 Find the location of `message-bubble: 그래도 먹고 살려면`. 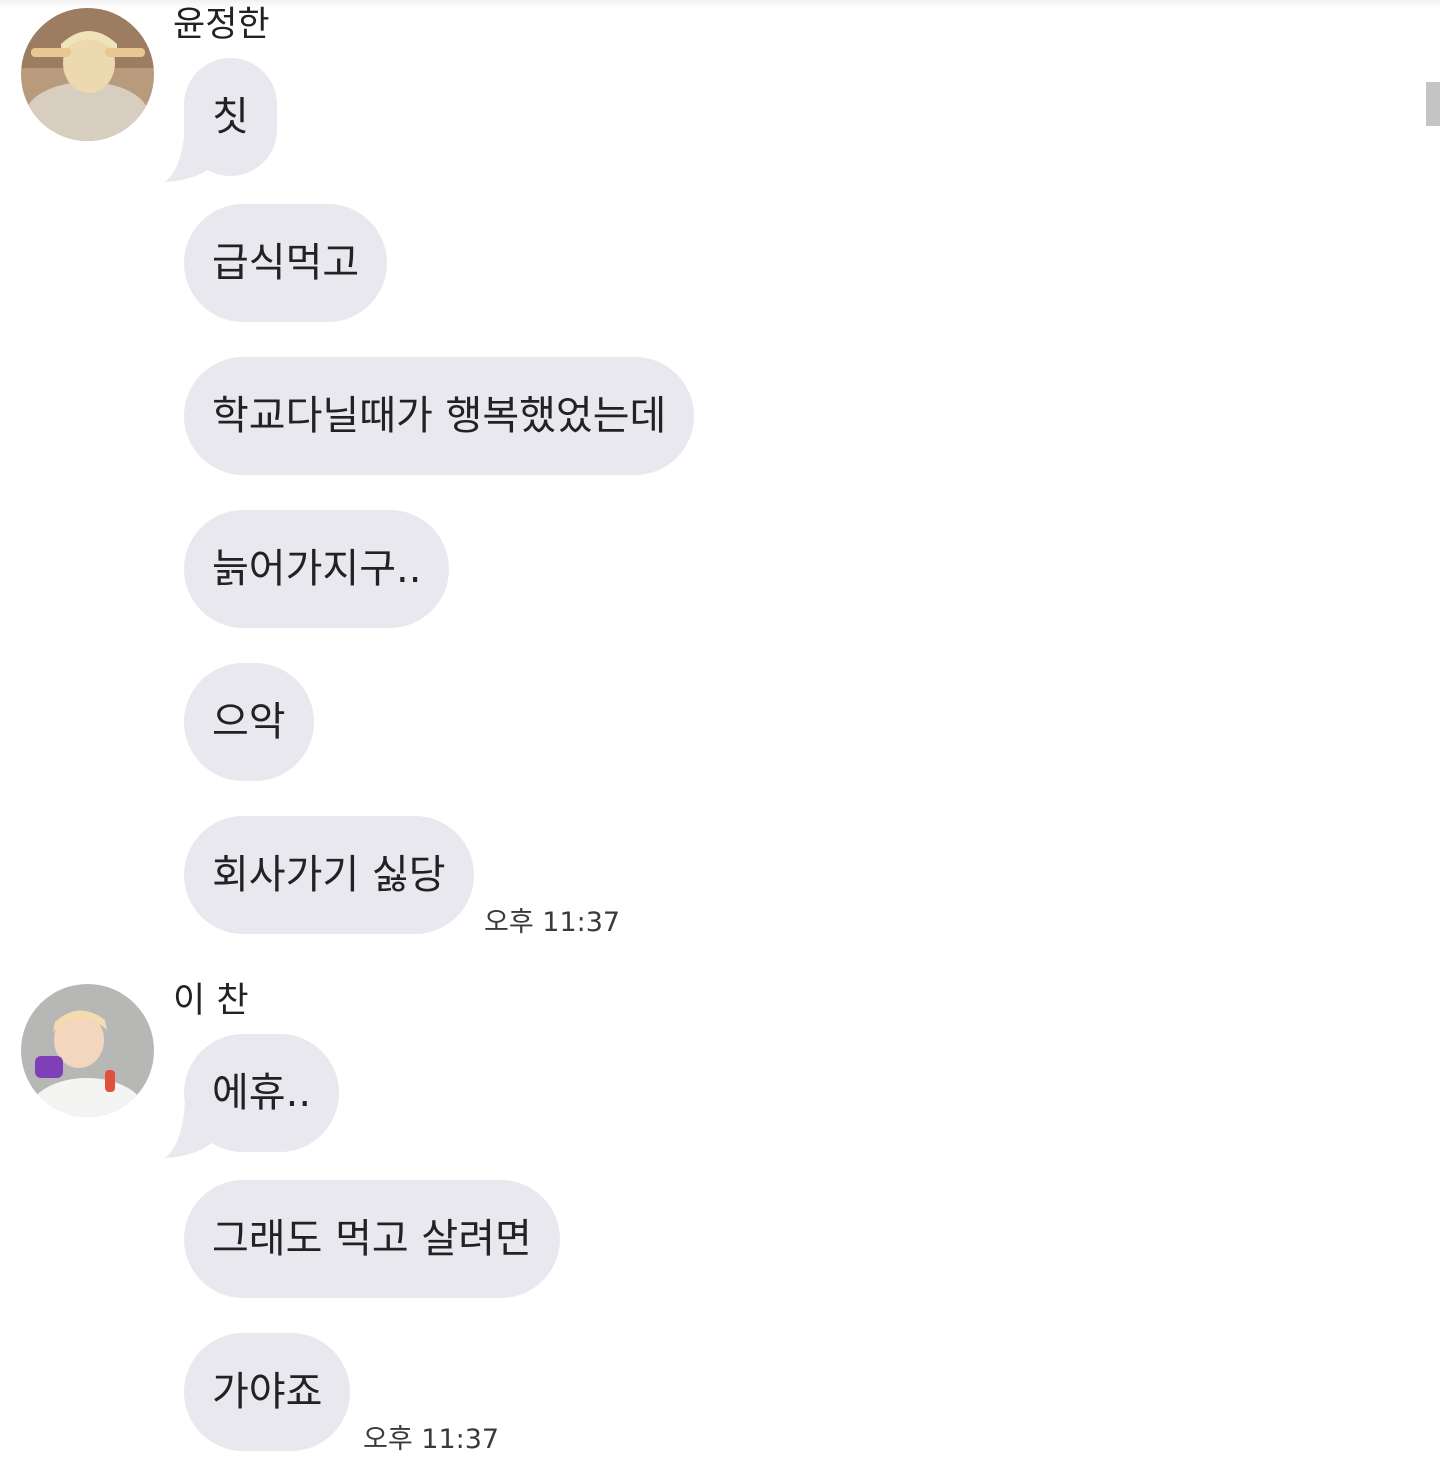

message-bubble: 그래도 먹고 살려면 is located at coordinates (372, 1239).